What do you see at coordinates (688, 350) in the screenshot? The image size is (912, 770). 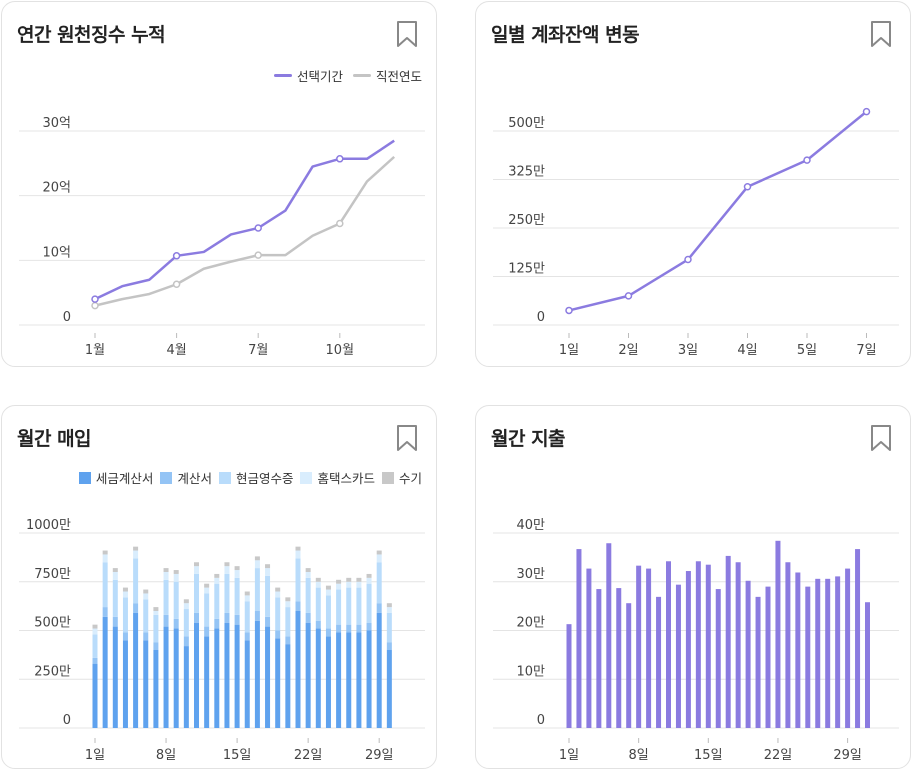 I see `x-tick-label: 3일` at bounding box center [688, 350].